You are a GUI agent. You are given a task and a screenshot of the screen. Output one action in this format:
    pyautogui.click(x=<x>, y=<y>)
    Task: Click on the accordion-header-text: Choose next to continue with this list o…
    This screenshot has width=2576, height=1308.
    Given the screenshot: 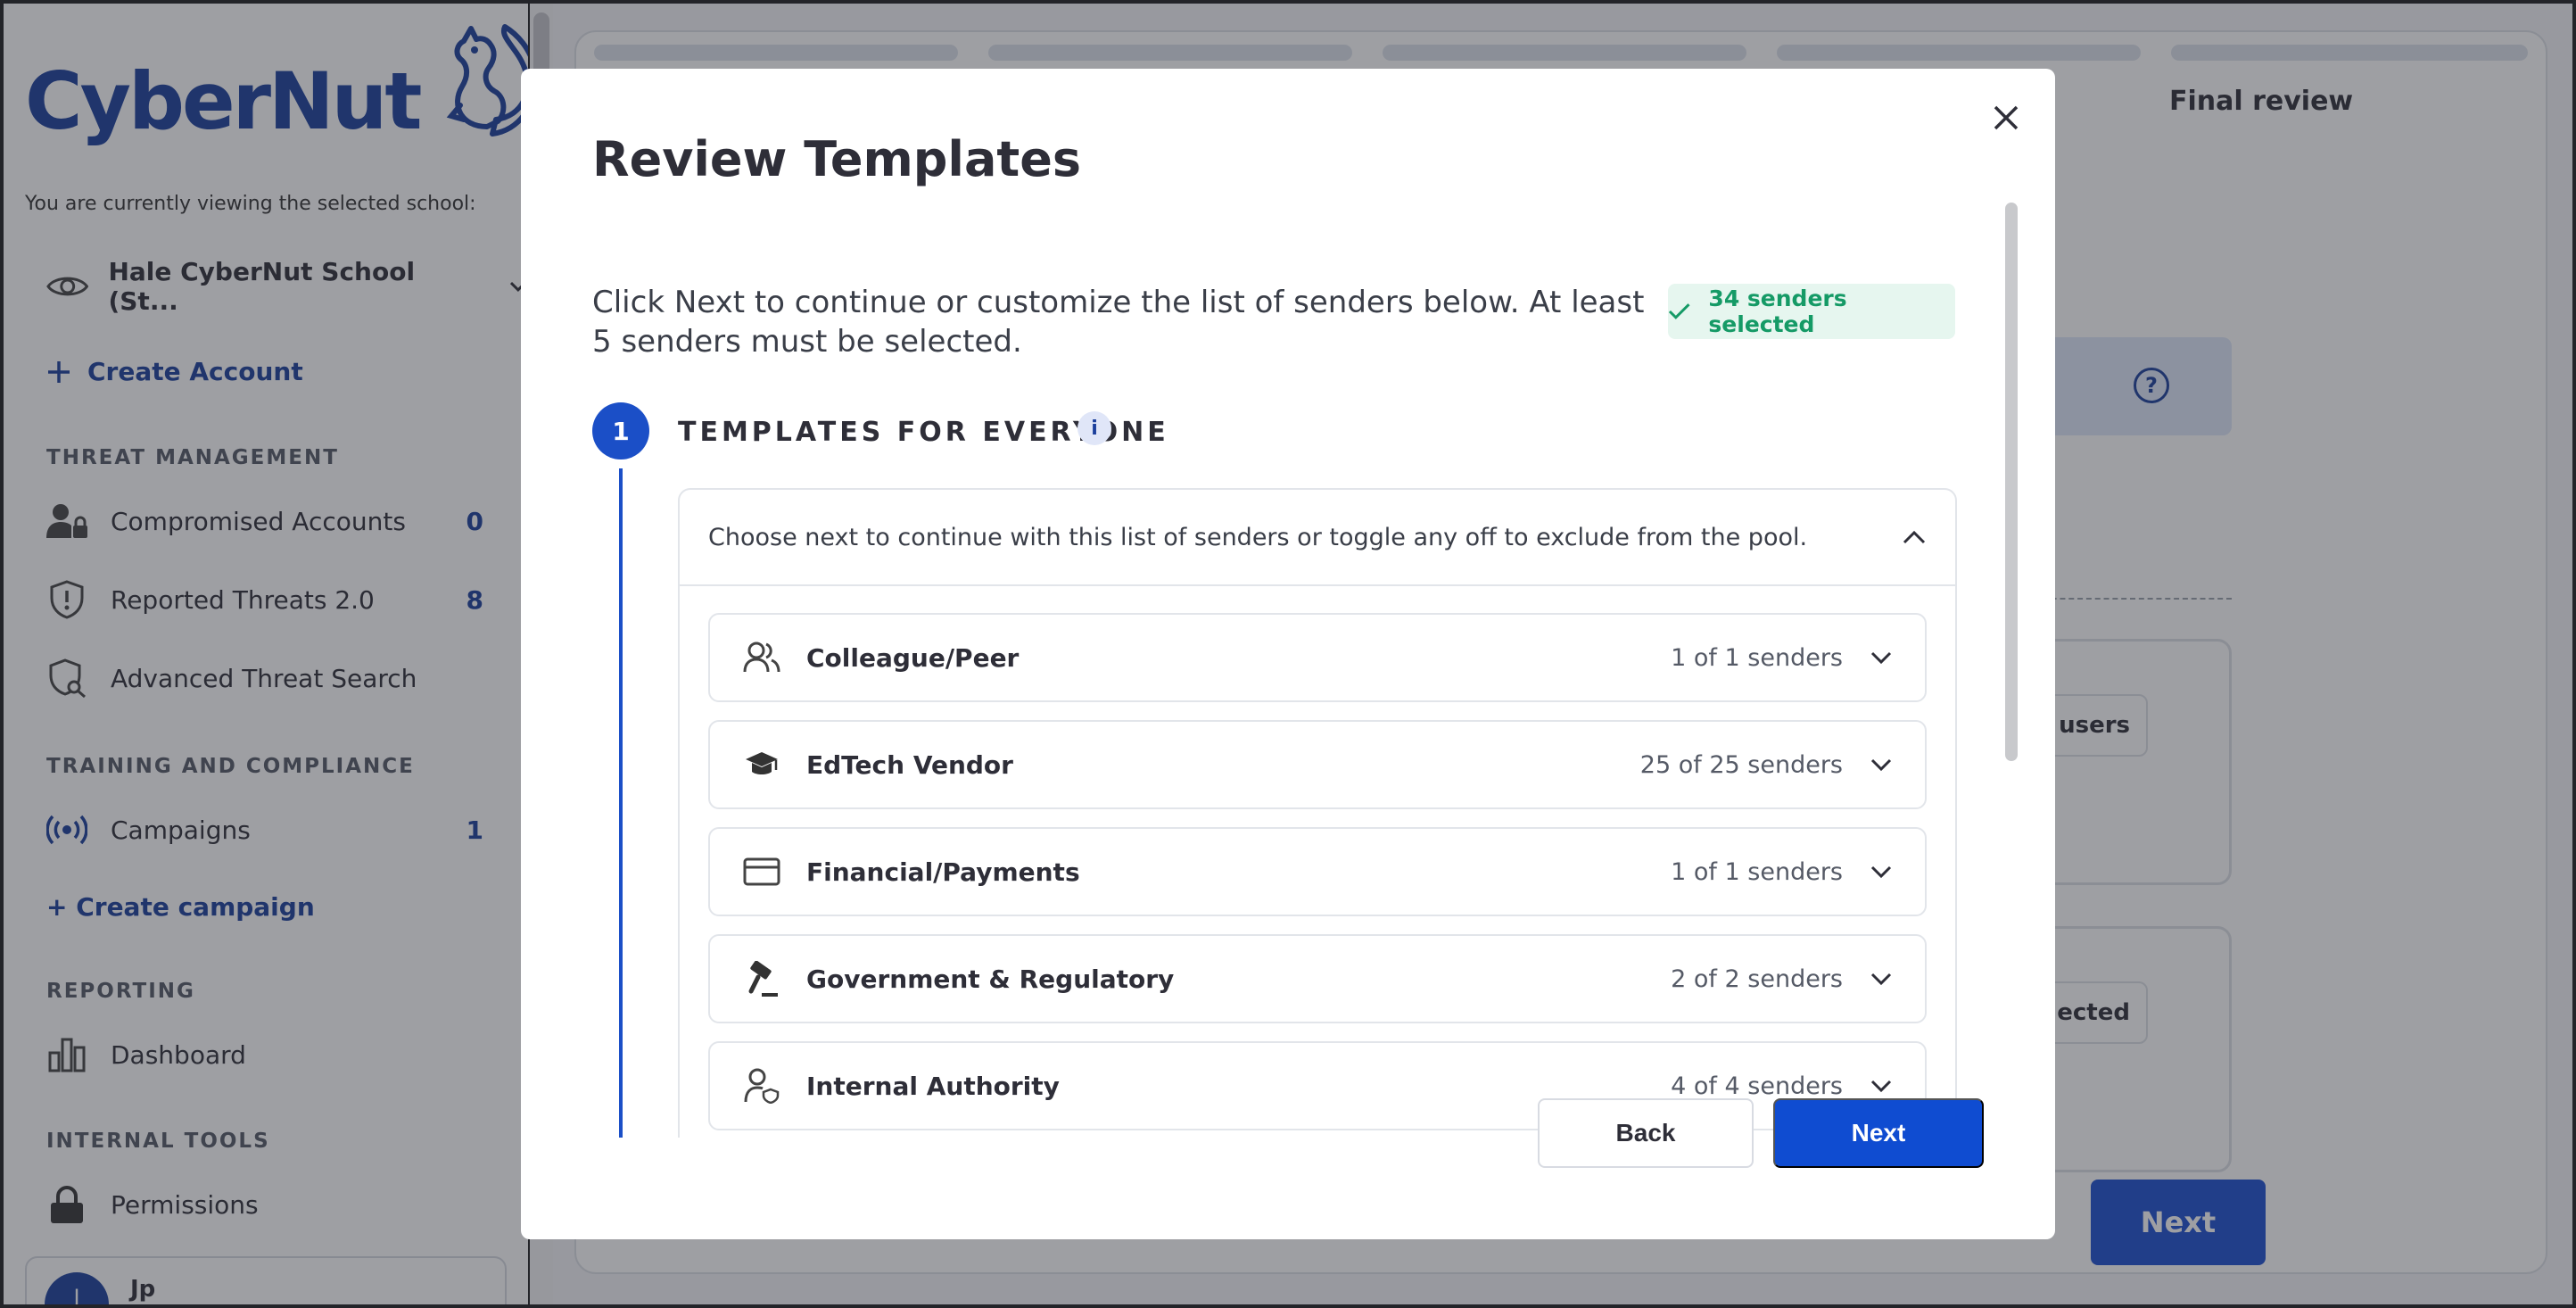 What is the action you would take?
    pyautogui.click(x=1258, y=537)
    